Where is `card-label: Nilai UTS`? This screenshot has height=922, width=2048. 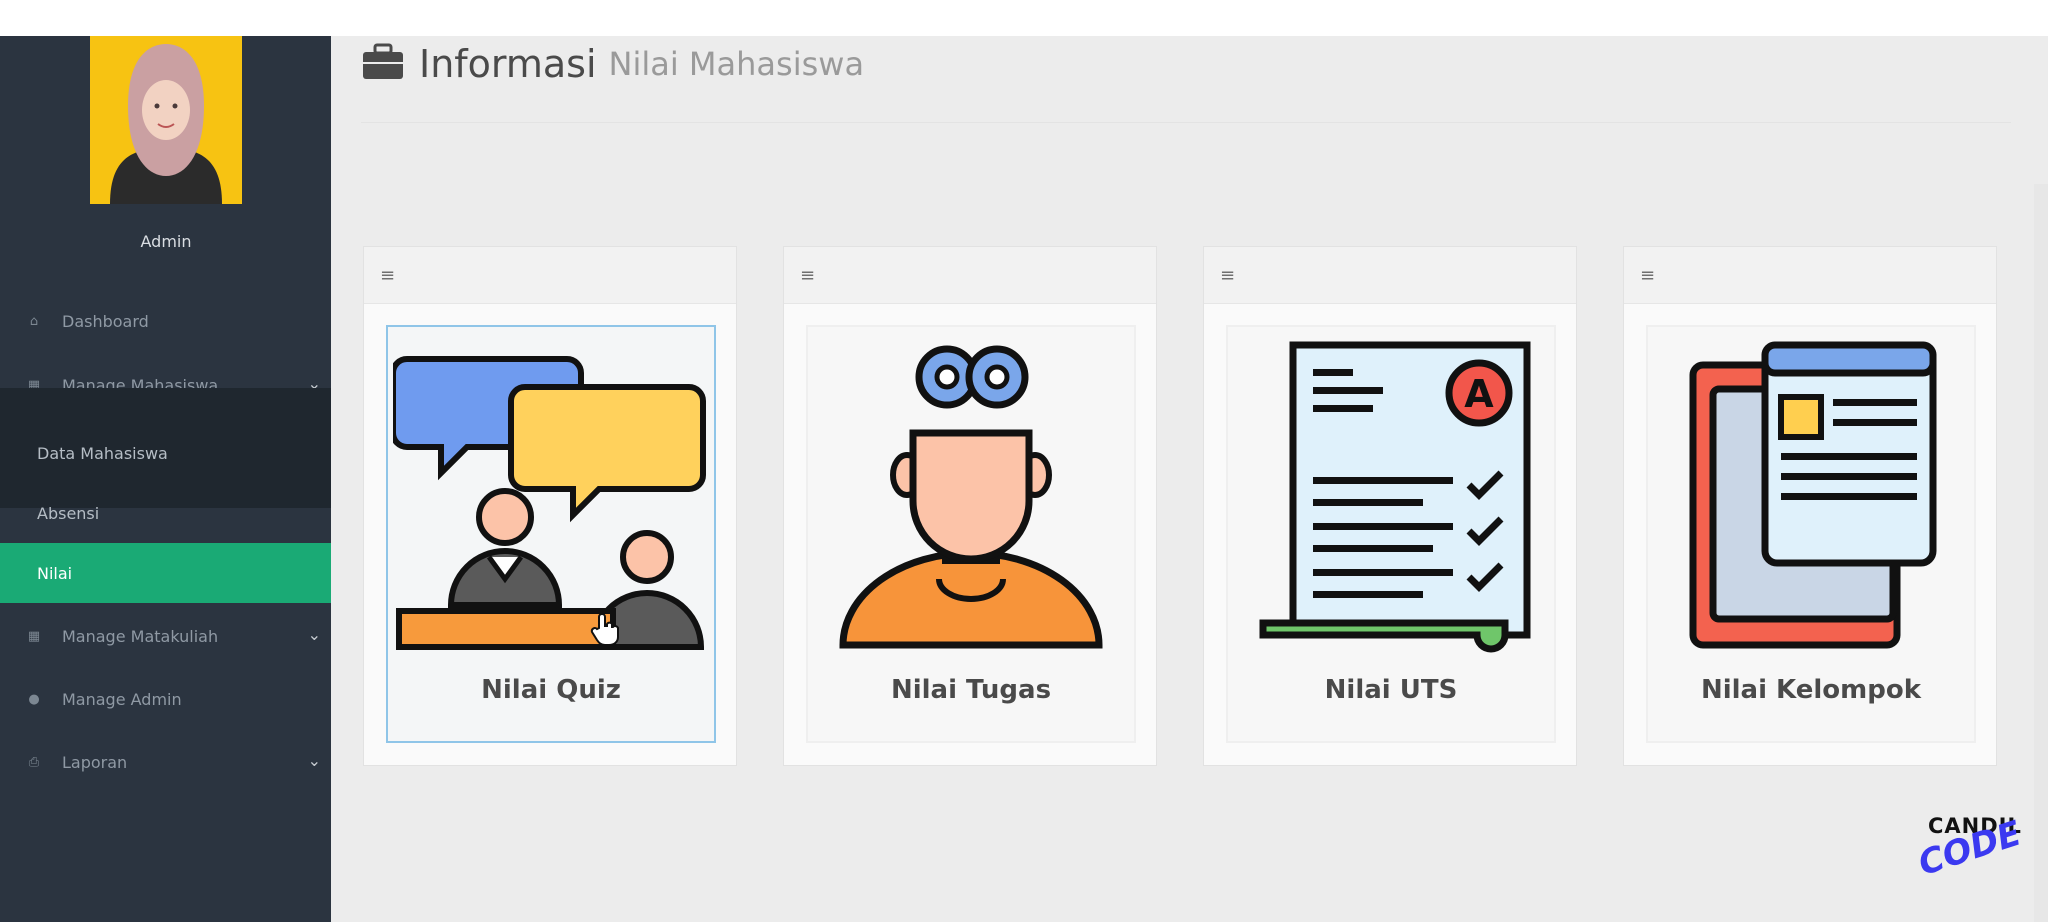
card-label: Nilai UTS is located at coordinates (1391, 690).